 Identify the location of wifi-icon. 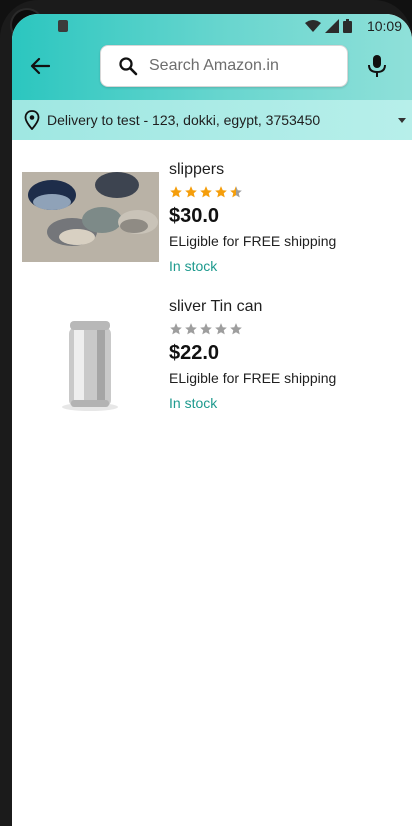
(313, 26).